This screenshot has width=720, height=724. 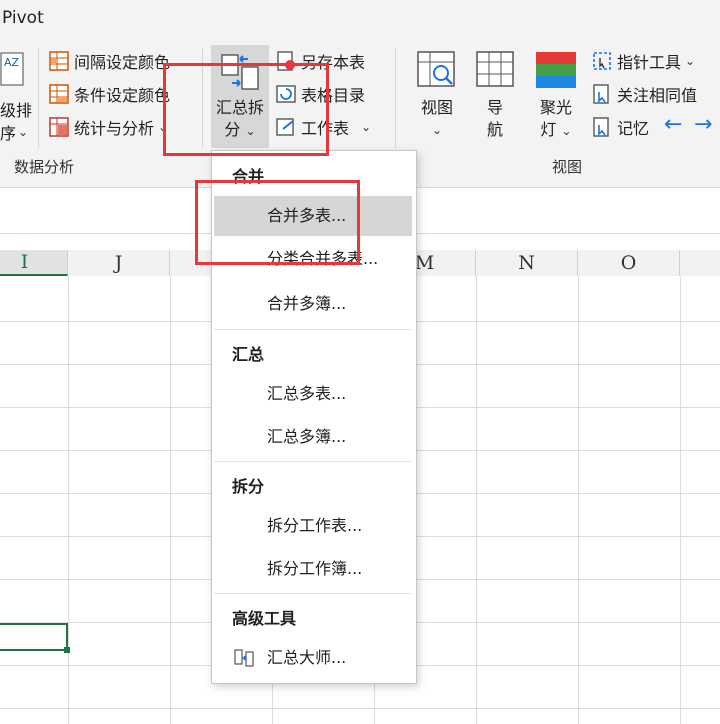 I want to click on grid-color-icon, so click(x=59, y=61).